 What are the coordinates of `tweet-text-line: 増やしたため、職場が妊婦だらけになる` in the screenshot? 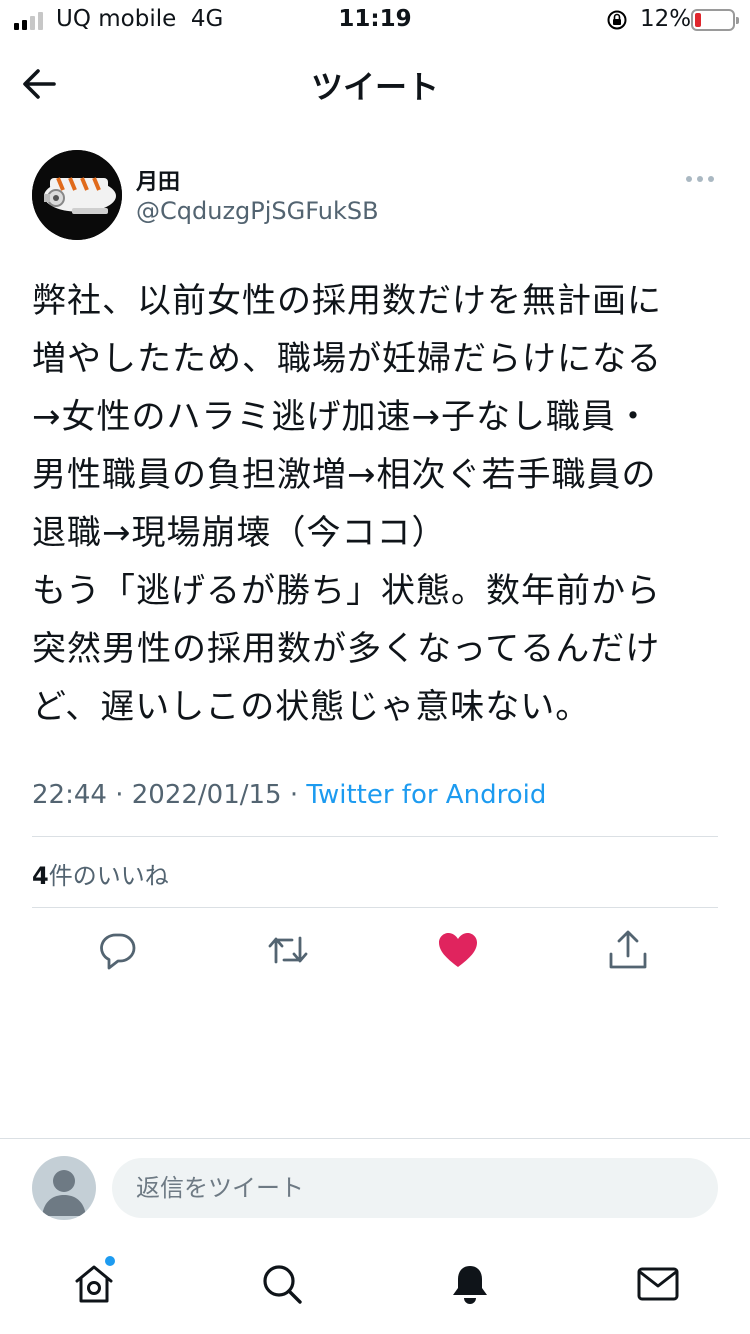 It's located at (347, 359).